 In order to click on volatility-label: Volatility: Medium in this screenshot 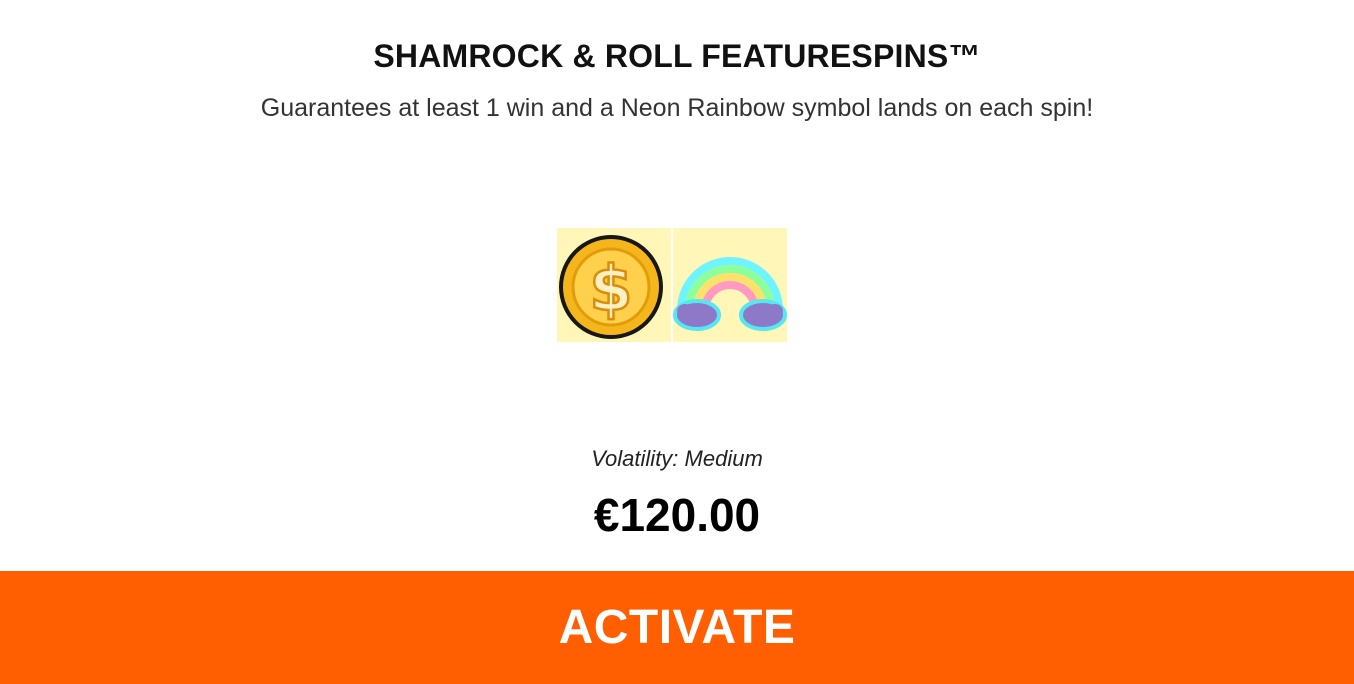, I will do `click(677, 458)`.